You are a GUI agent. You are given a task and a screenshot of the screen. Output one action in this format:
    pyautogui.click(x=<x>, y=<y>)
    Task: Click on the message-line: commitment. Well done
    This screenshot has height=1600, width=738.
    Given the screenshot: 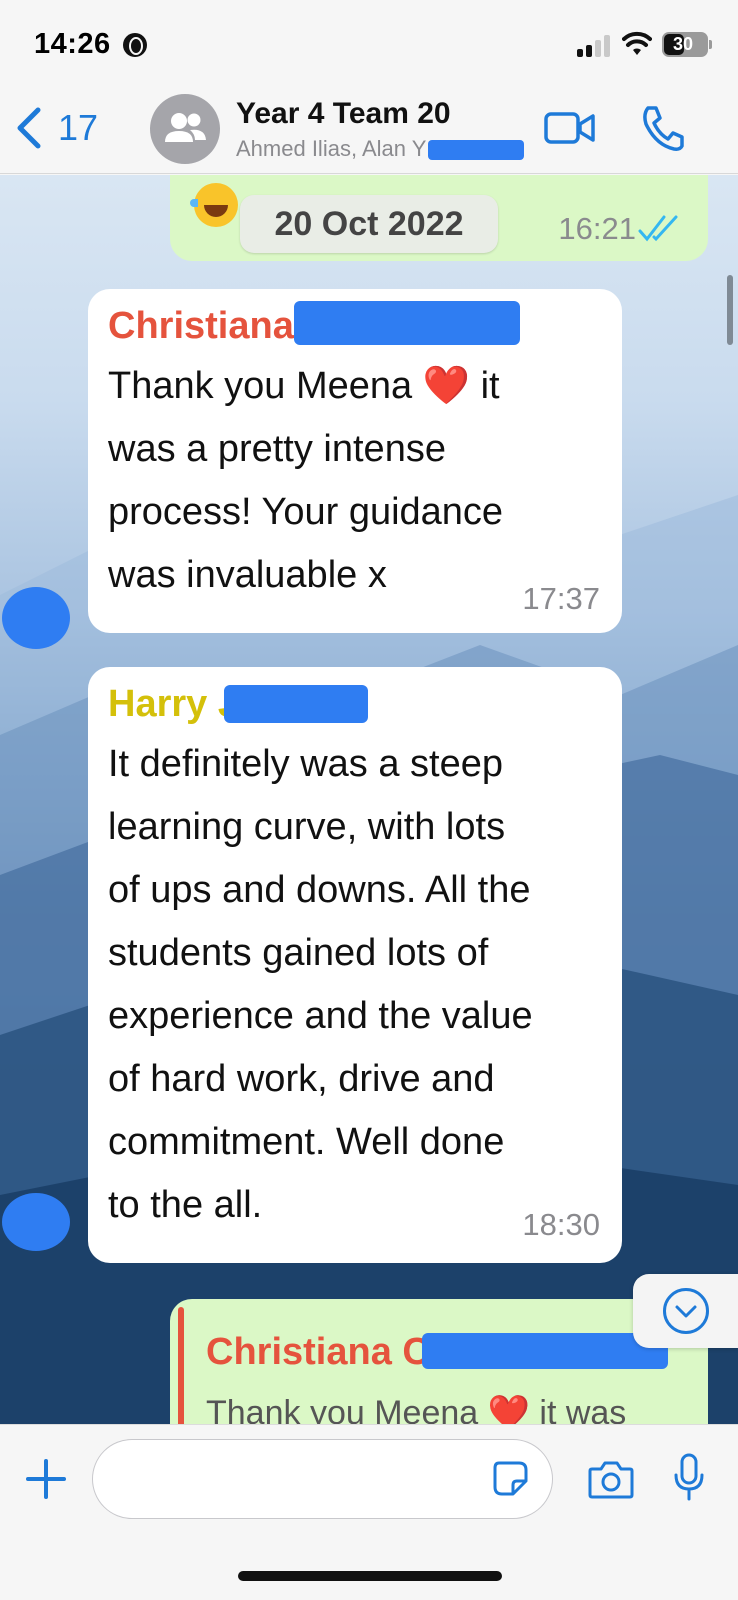 What is the action you would take?
    pyautogui.click(x=306, y=1142)
    